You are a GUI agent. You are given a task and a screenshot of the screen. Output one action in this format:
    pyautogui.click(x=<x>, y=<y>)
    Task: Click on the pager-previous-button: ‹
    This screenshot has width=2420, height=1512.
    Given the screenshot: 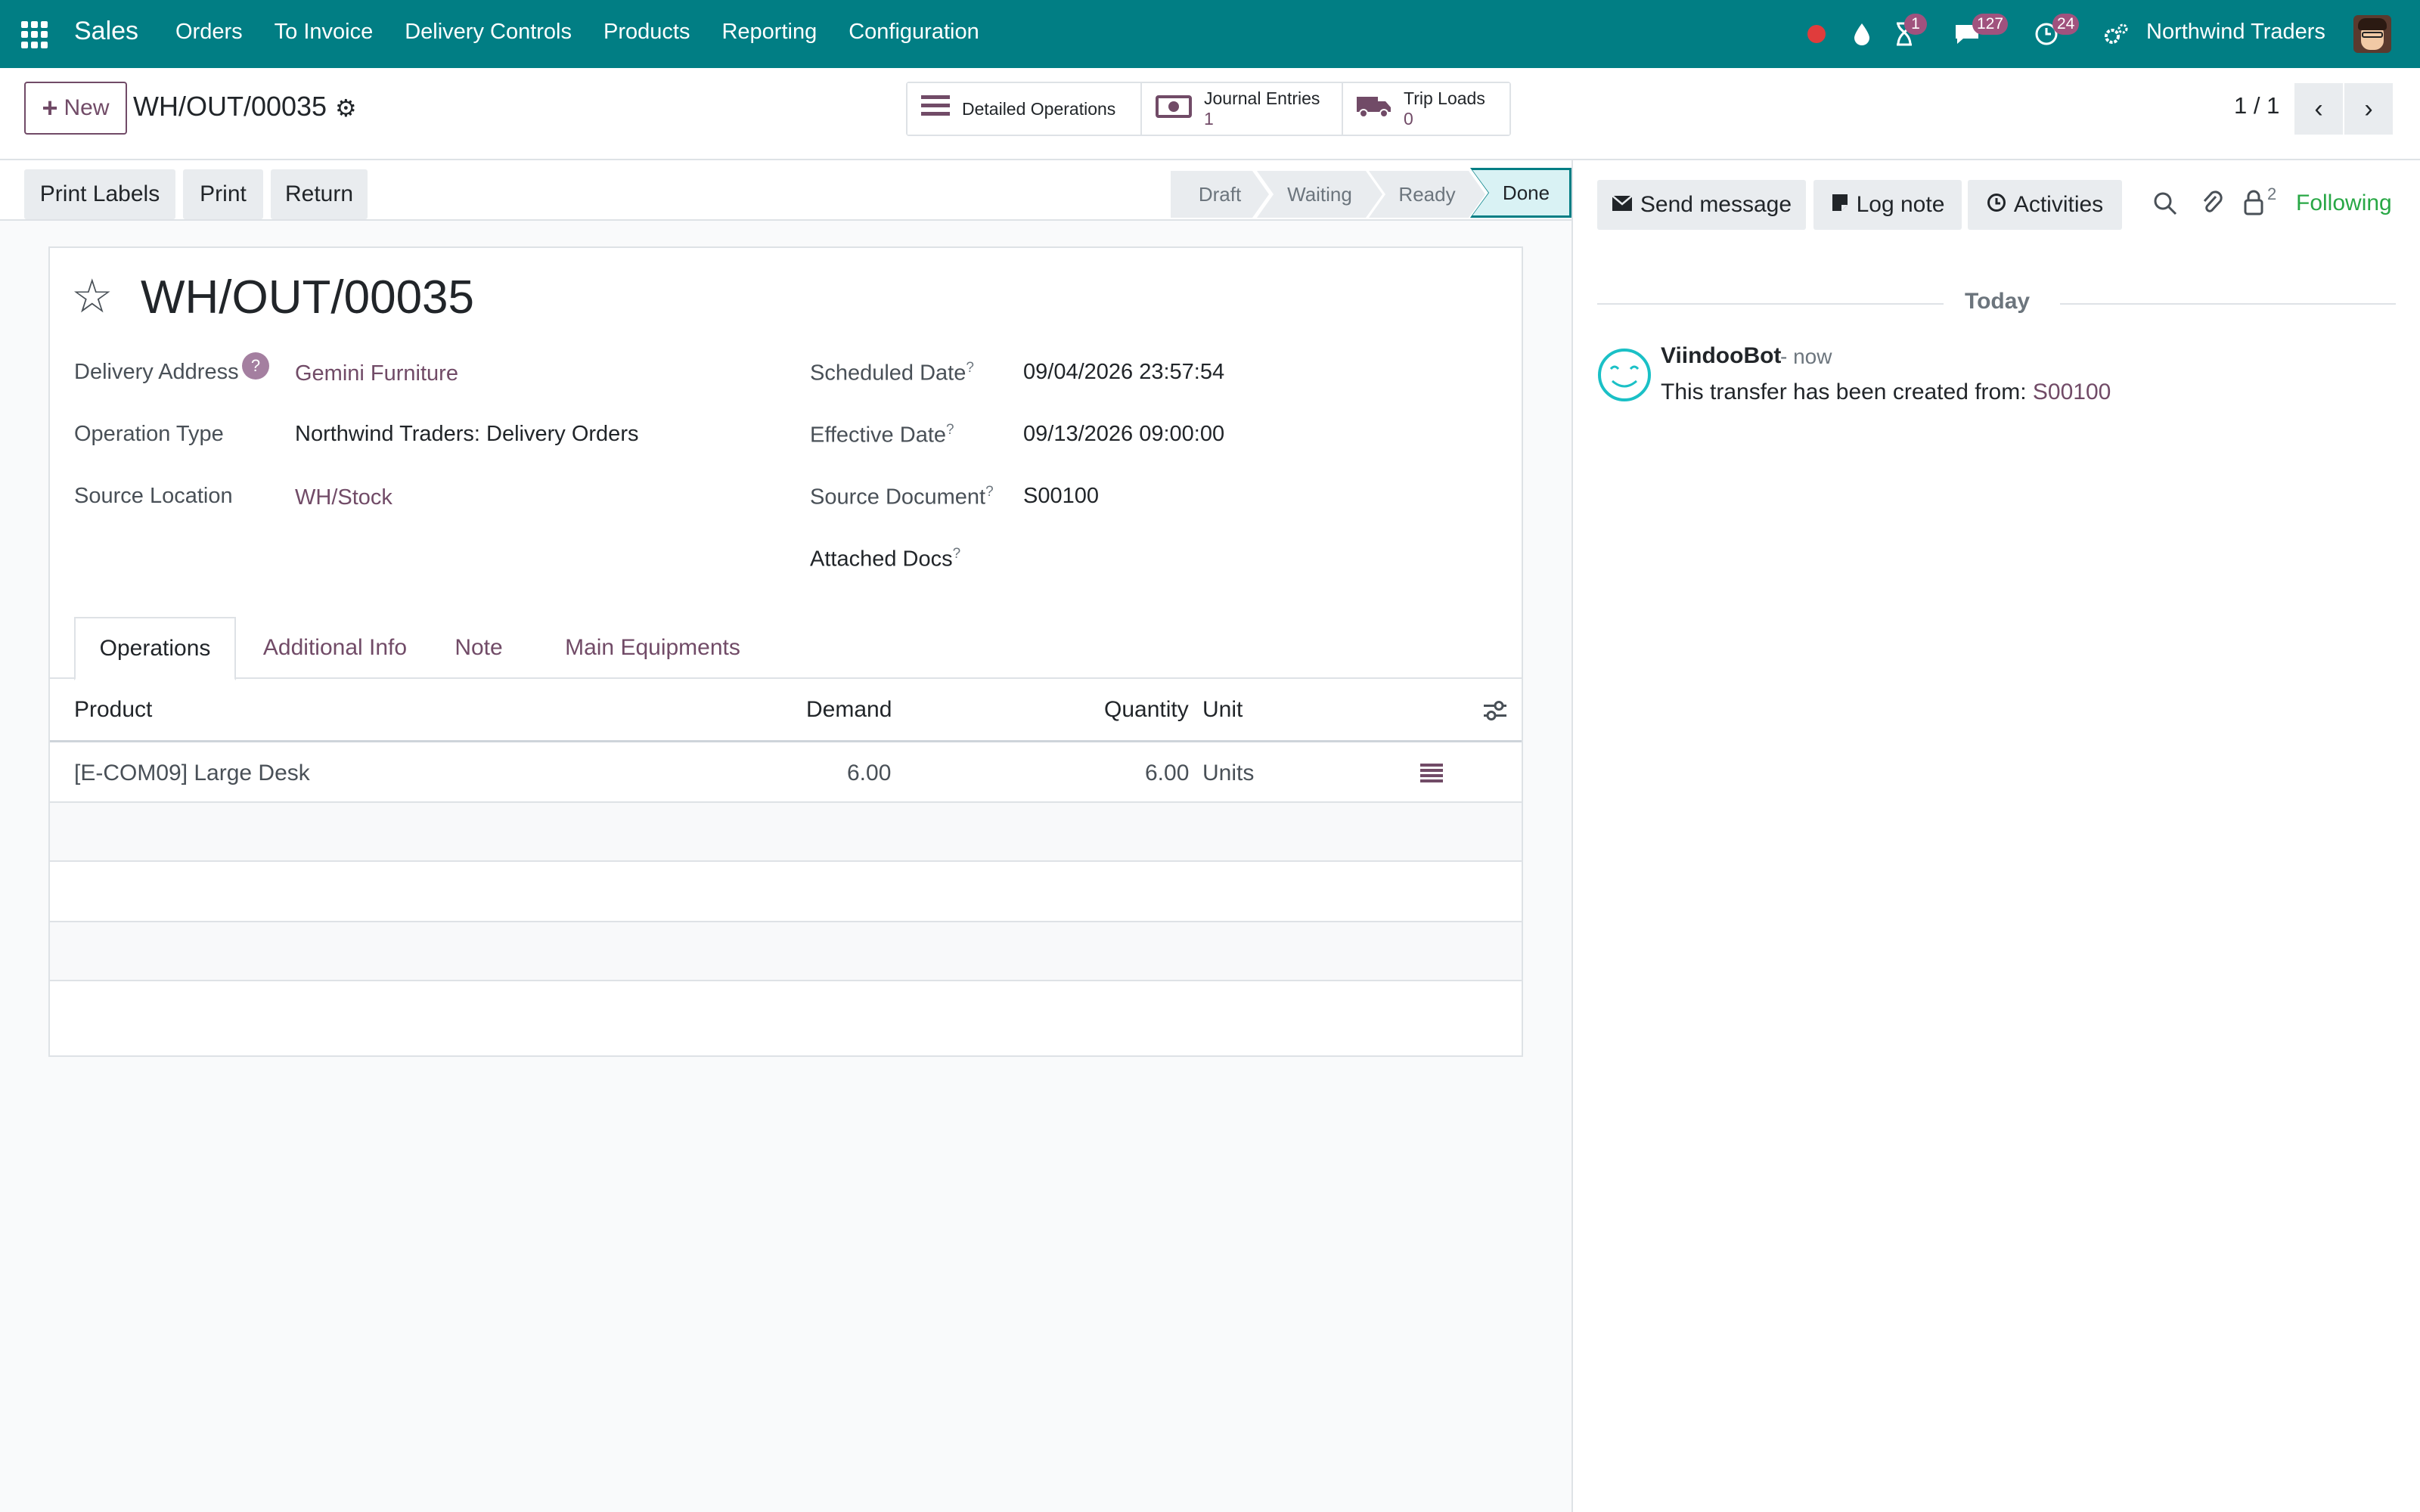 What is the action you would take?
    pyautogui.click(x=2318, y=109)
    